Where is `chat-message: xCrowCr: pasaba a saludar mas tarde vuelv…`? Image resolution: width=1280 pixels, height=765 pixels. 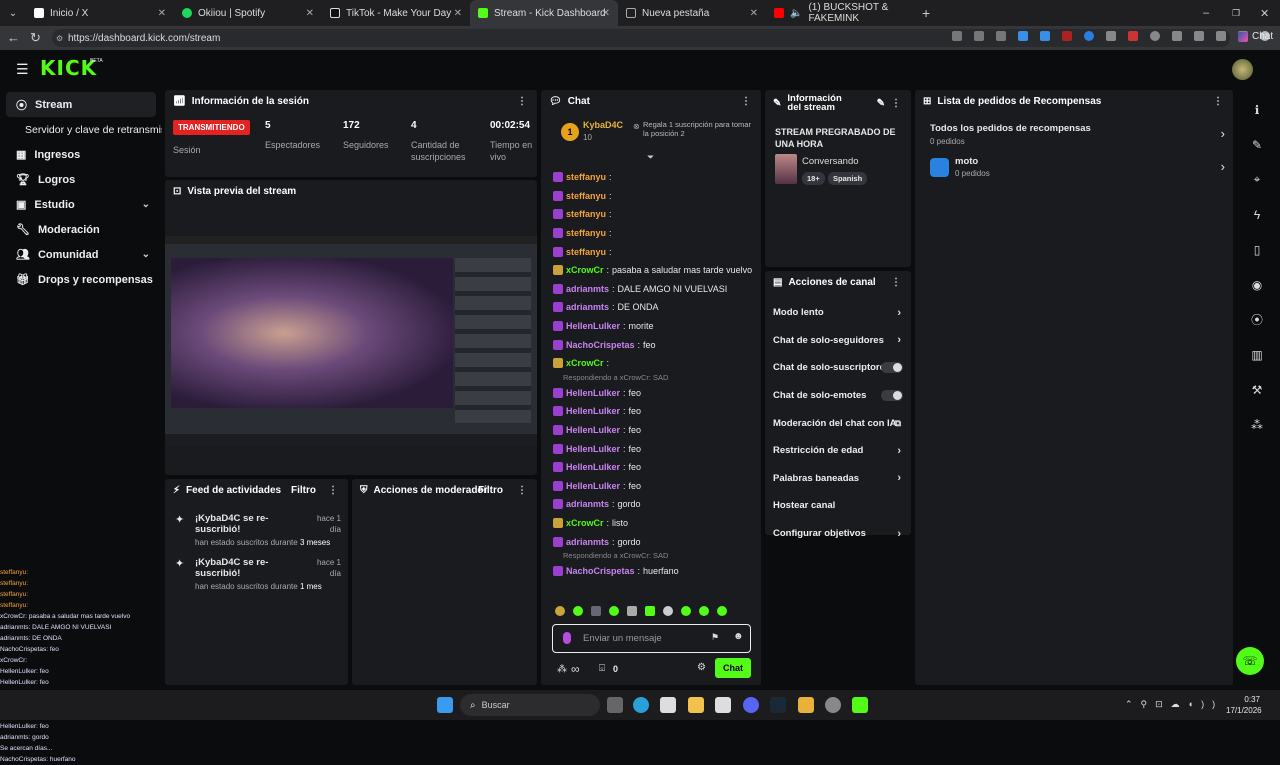
chat-message: xCrowCr: pasaba a saludar mas tarde vuelv… is located at coordinates (655, 270).